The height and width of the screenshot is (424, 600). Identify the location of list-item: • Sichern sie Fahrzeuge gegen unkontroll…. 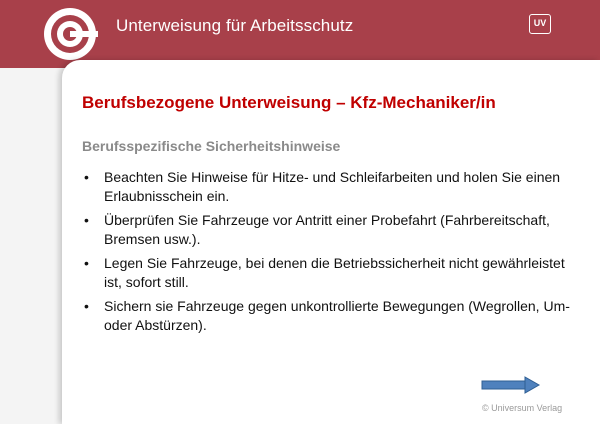
(332, 316).